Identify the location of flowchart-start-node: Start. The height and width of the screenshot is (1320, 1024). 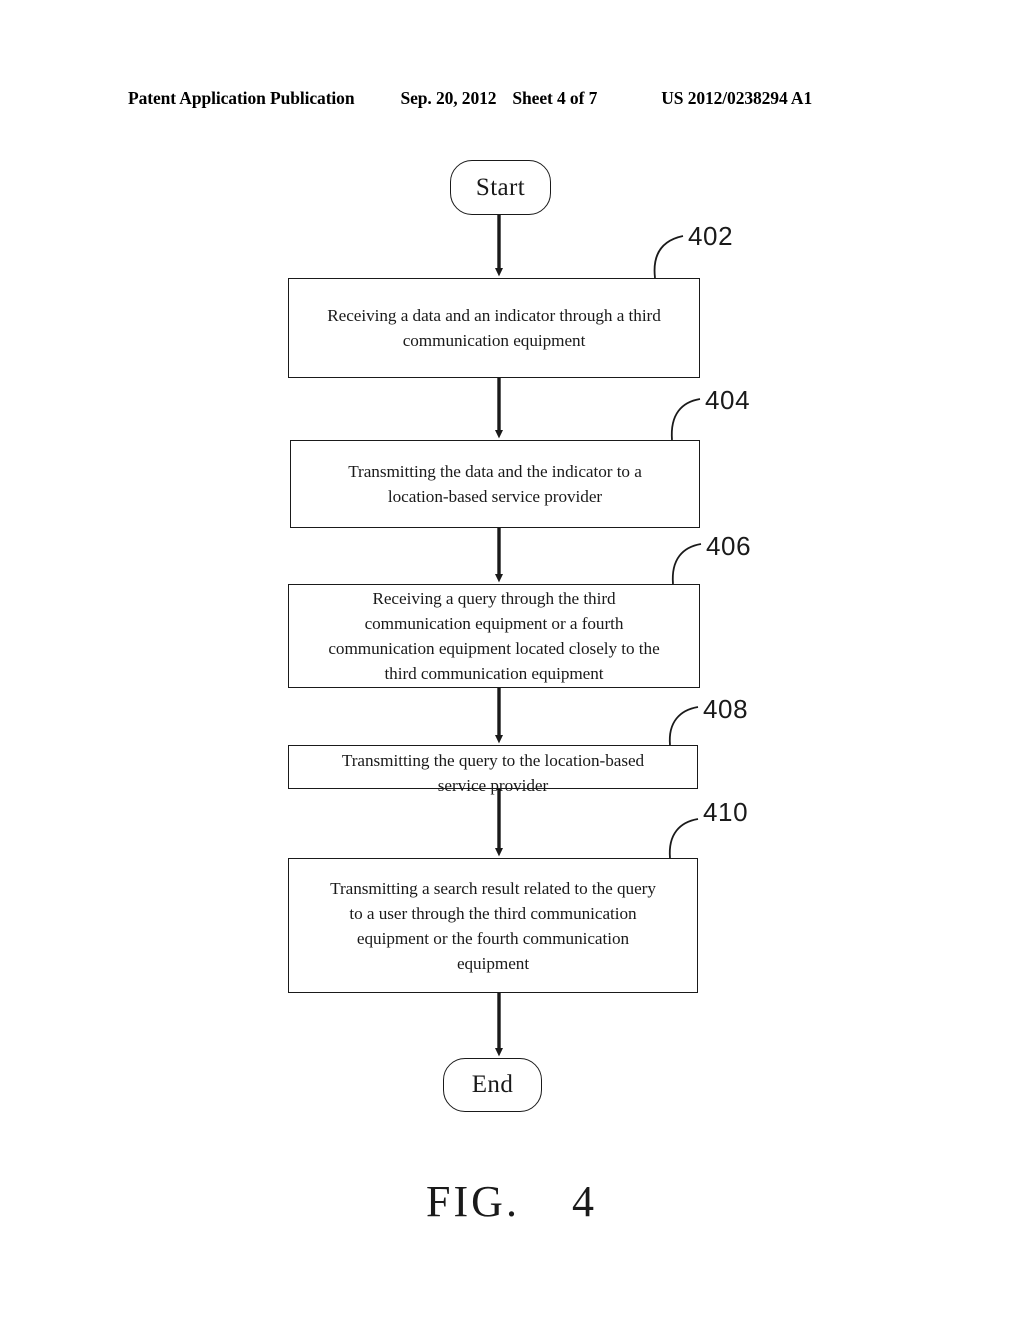
(500, 187).